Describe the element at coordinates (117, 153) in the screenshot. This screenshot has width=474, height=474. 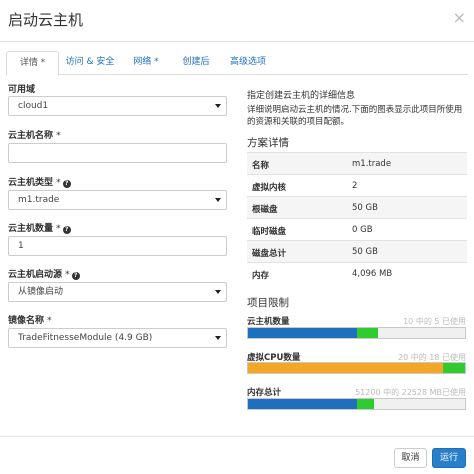
I see `instance-name-input` at that location.